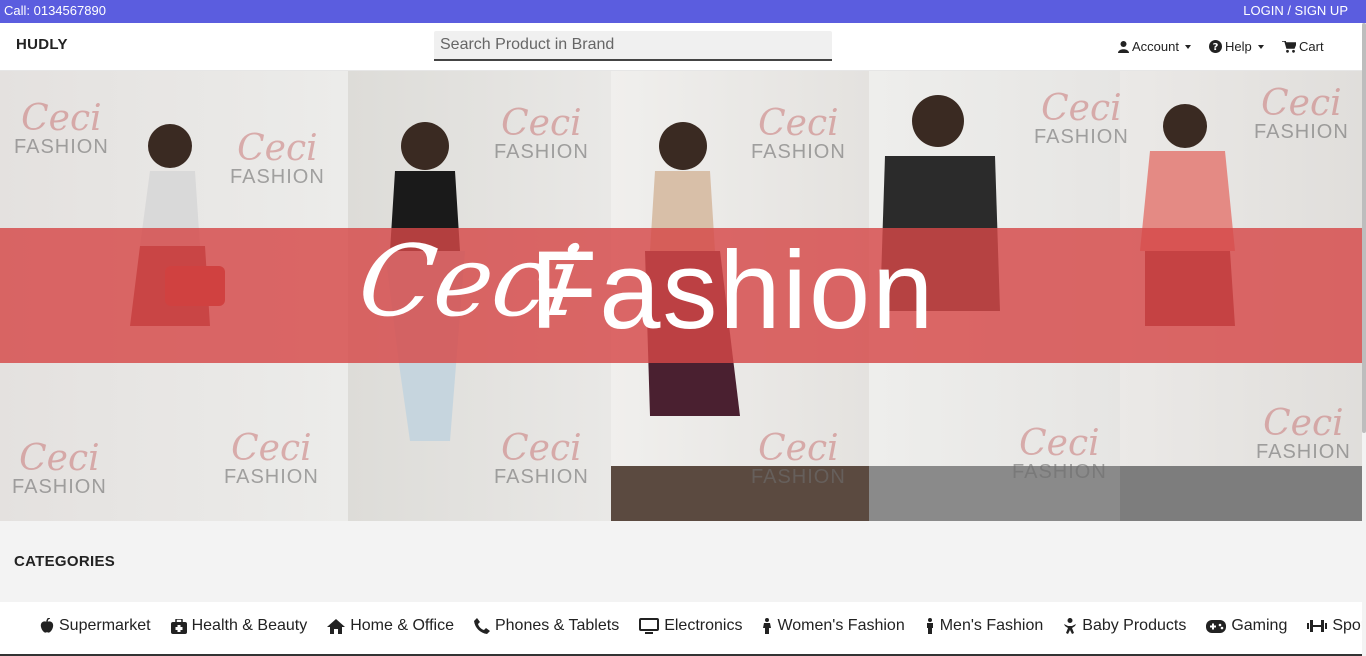 The image size is (1366, 656). Describe the element at coordinates (402, 625) in the screenshot. I see `category-label: Home & Office` at that location.